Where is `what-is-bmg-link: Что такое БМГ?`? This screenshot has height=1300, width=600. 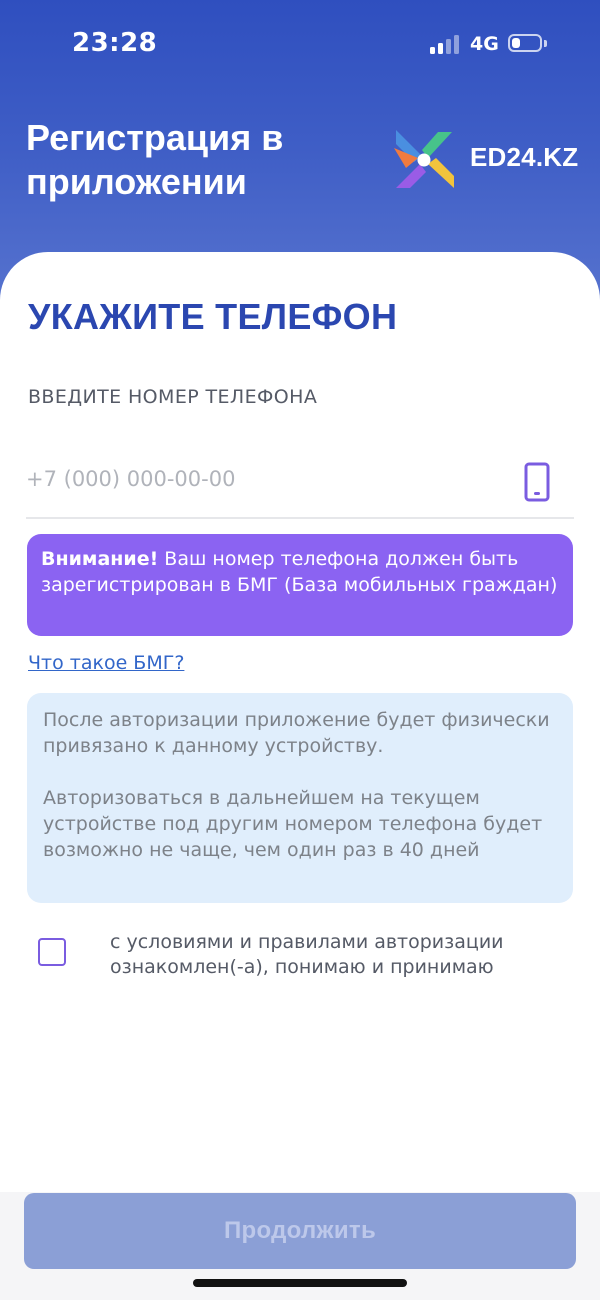 what-is-bmg-link: Что такое БМГ? is located at coordinates (106, 663).